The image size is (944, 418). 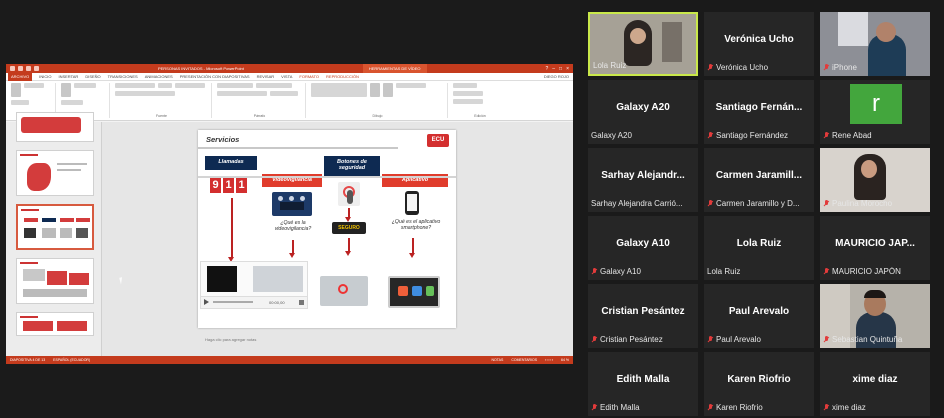 I want to click on user-name: DIEGO ROJO, so click(x=556, y=76).